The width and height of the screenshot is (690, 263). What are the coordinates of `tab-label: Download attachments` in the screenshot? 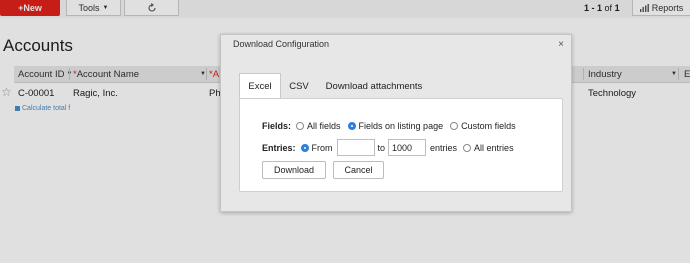 It's located at (374, 86).